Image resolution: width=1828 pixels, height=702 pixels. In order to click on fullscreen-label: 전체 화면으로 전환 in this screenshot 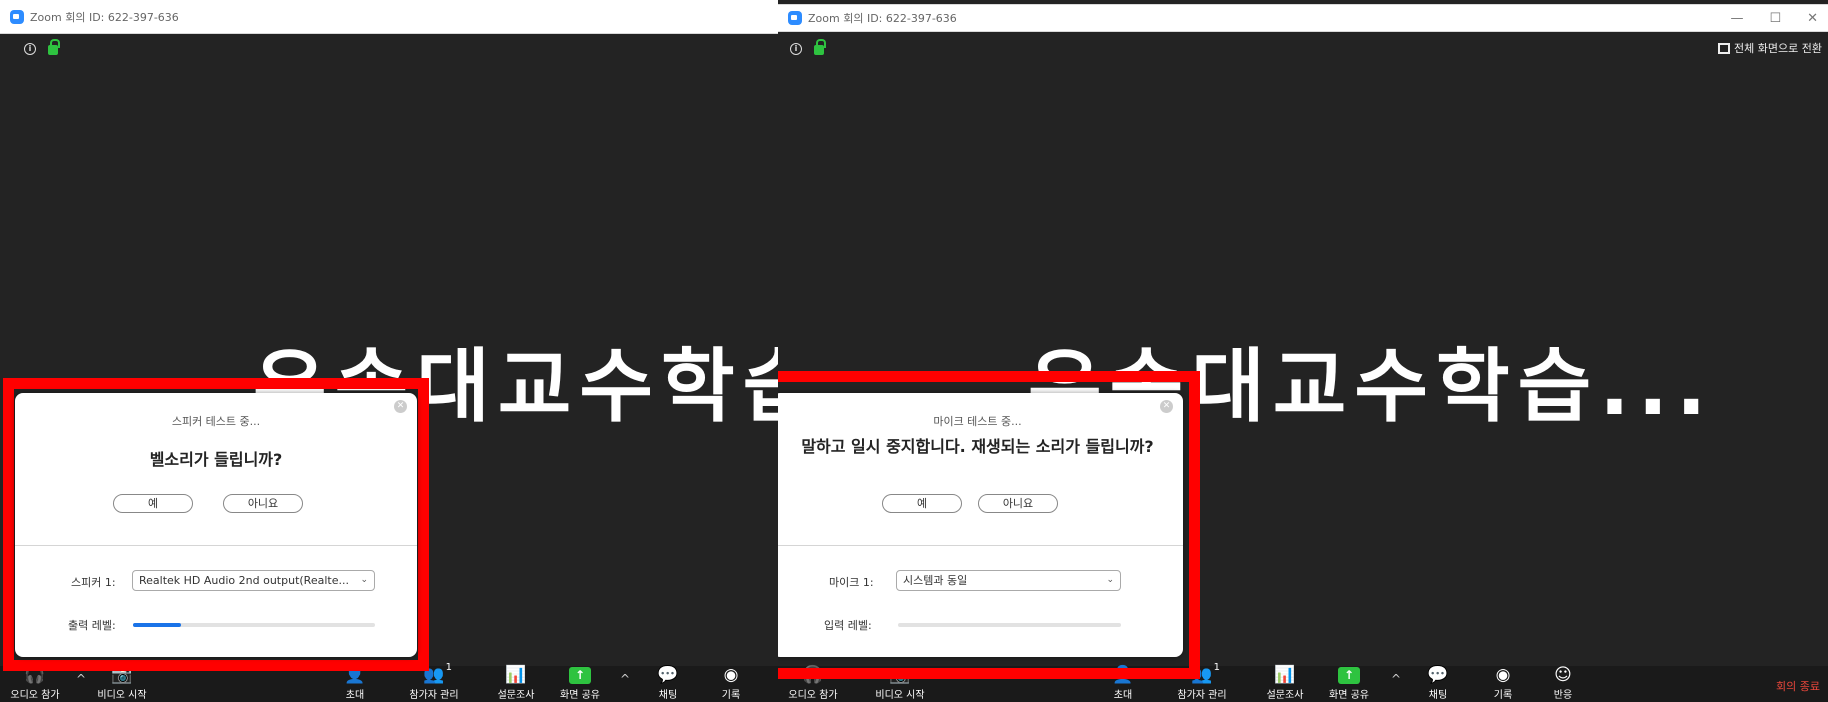, I will do `click(1778, 48)`.